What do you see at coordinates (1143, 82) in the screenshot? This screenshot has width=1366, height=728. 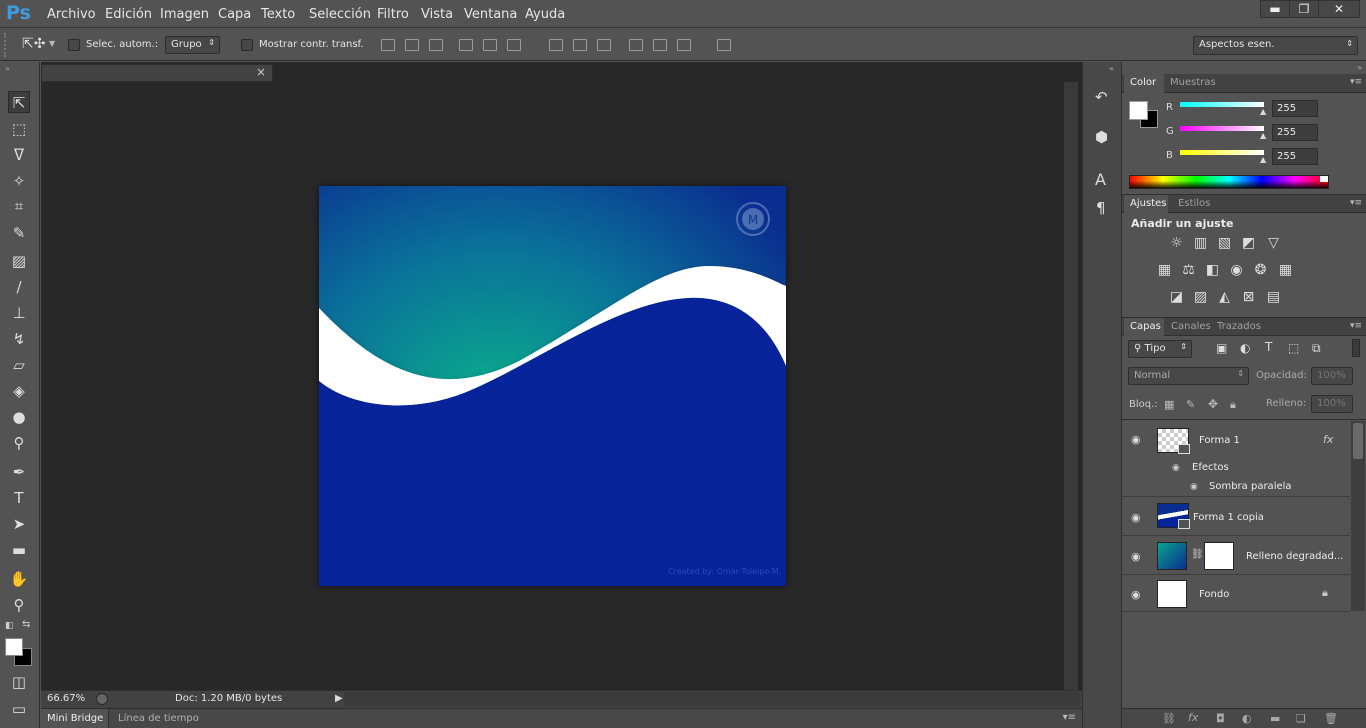 I see `tab-color: Color` at bounding box center [1143, 82].